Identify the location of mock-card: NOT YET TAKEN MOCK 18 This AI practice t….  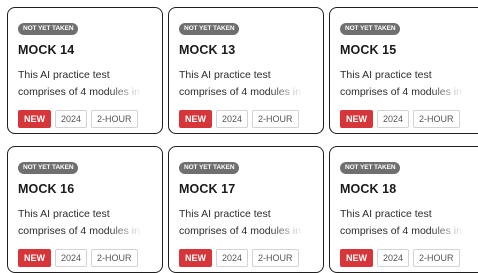
(403, 209).